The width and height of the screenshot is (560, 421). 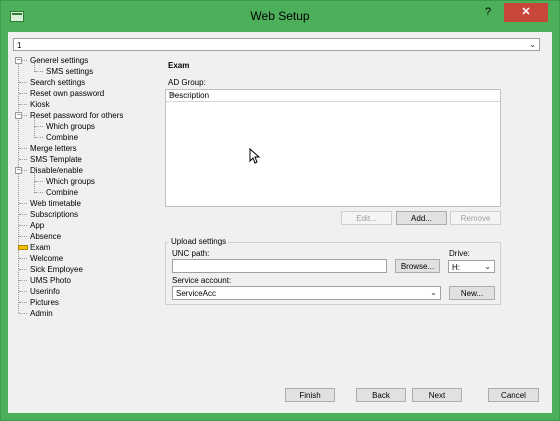 I want to click on sort-up-icon: ▲, so click(x=172, y=94).